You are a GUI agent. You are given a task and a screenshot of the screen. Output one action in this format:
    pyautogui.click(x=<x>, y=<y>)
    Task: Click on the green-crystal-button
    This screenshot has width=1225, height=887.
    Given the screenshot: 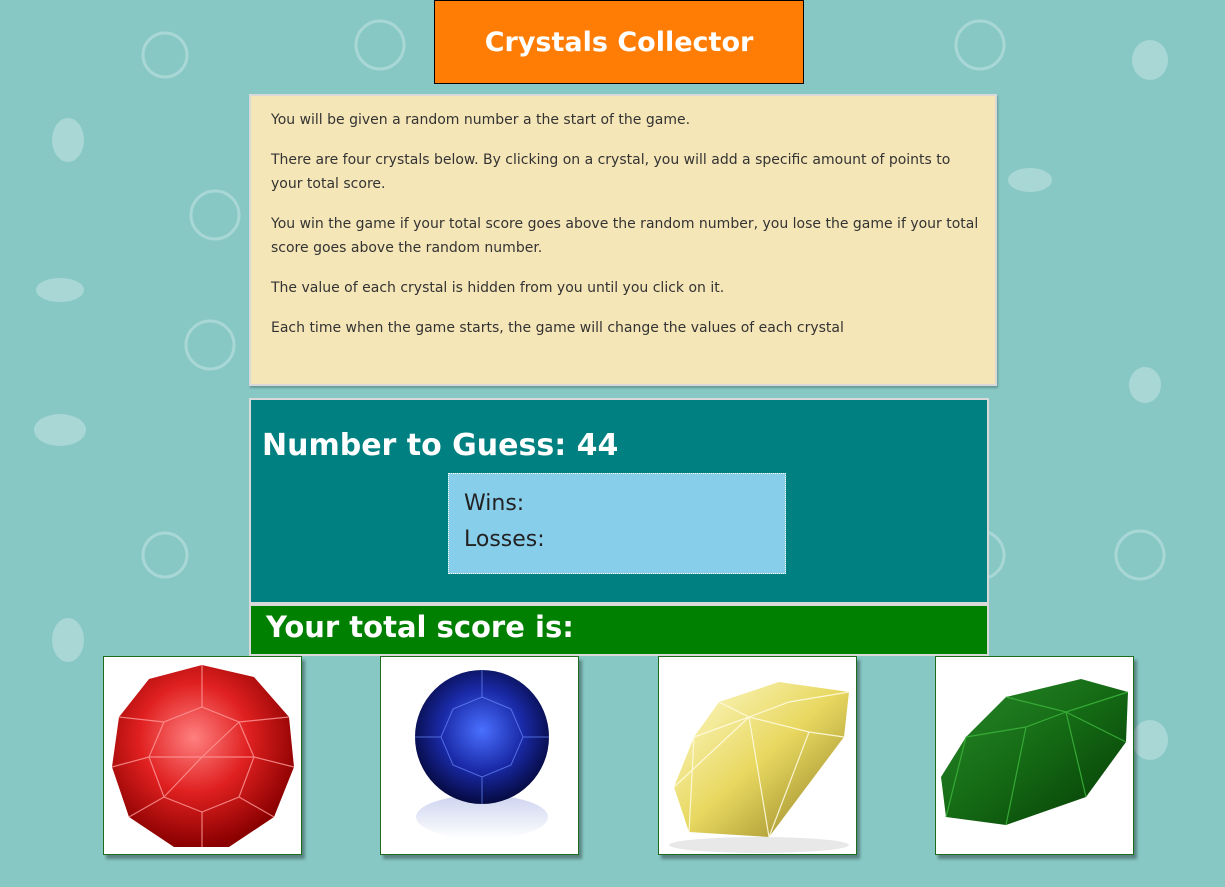 What is the action you would take?
    pyautogui.click(x=1034, y=755)
    